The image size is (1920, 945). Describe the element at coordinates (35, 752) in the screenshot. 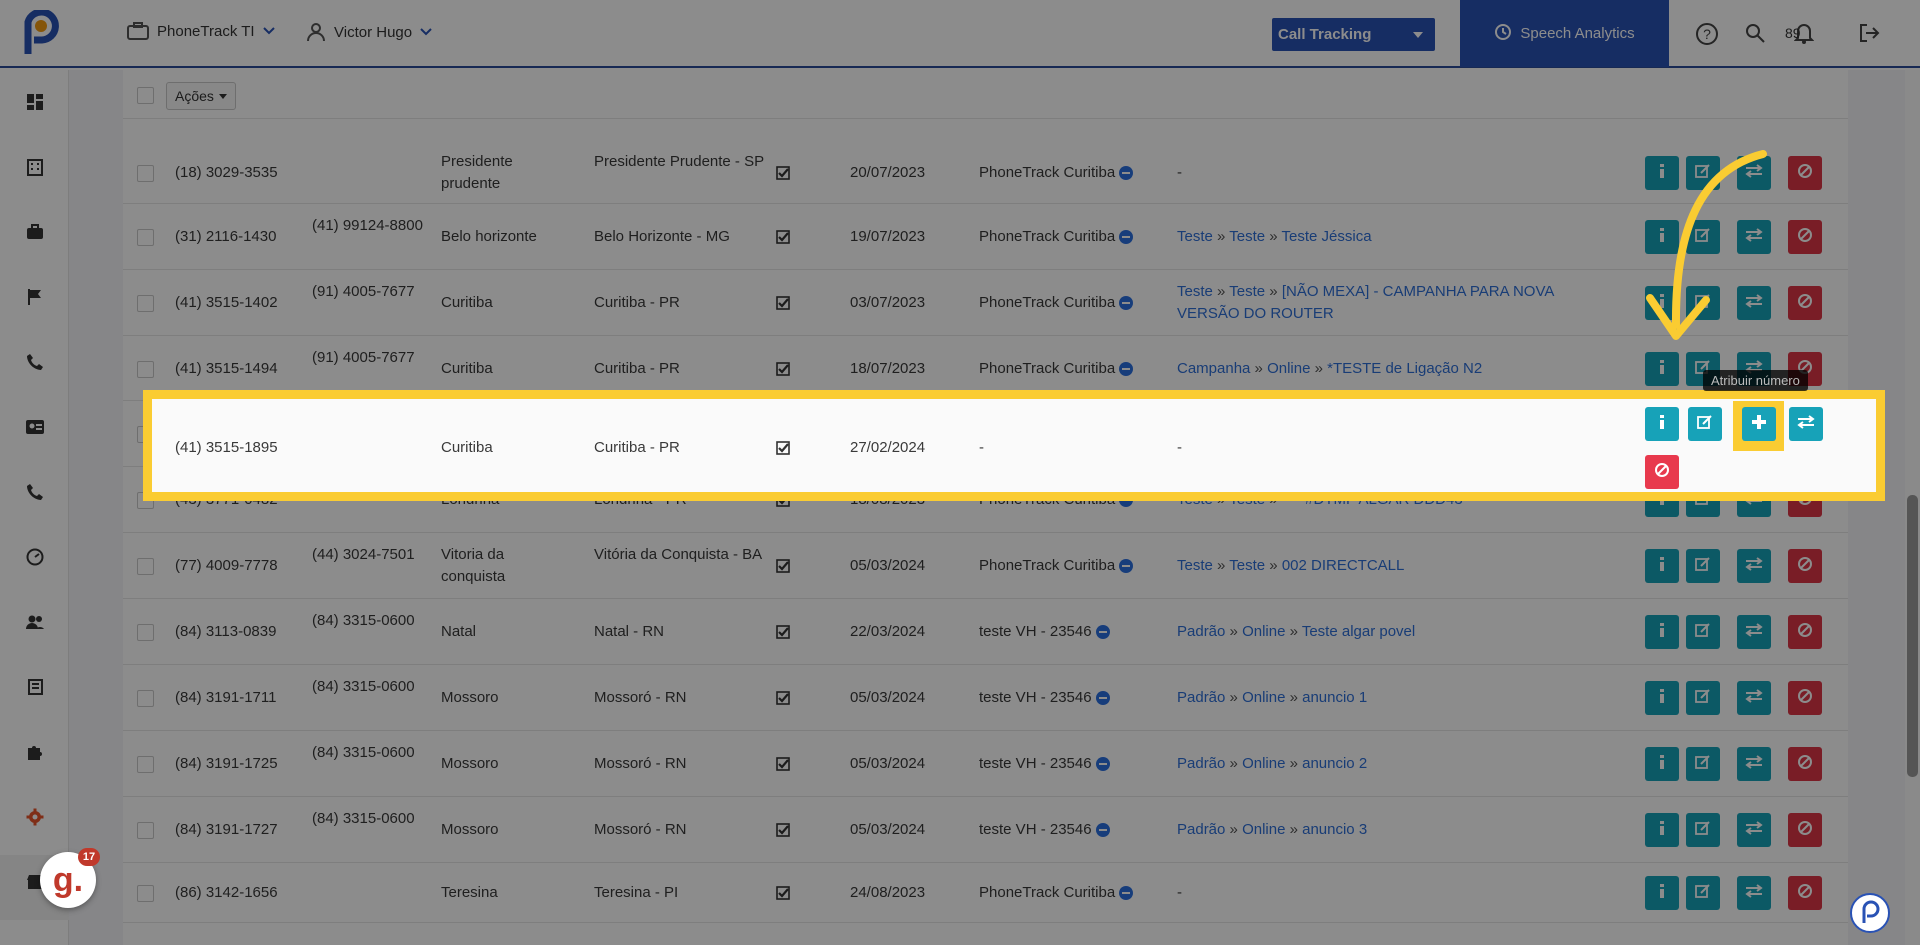

I see `puzzle-icon` at that location.